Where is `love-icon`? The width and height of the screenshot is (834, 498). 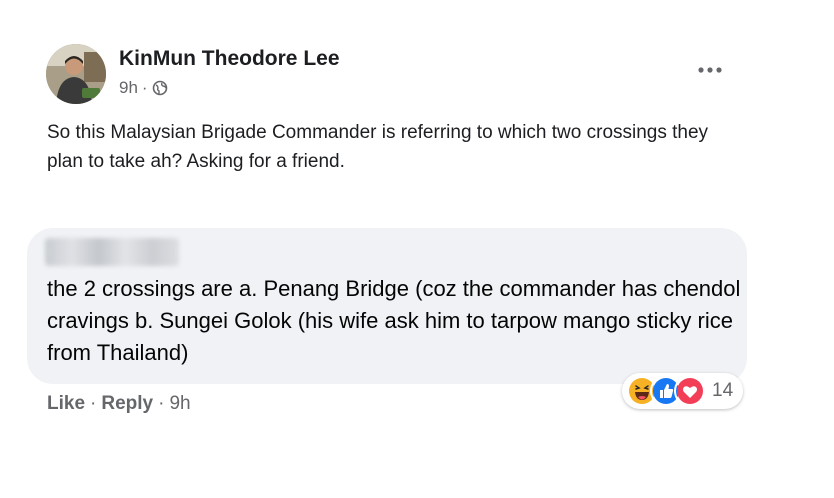
love-icon is located at coordinates (690, 391).